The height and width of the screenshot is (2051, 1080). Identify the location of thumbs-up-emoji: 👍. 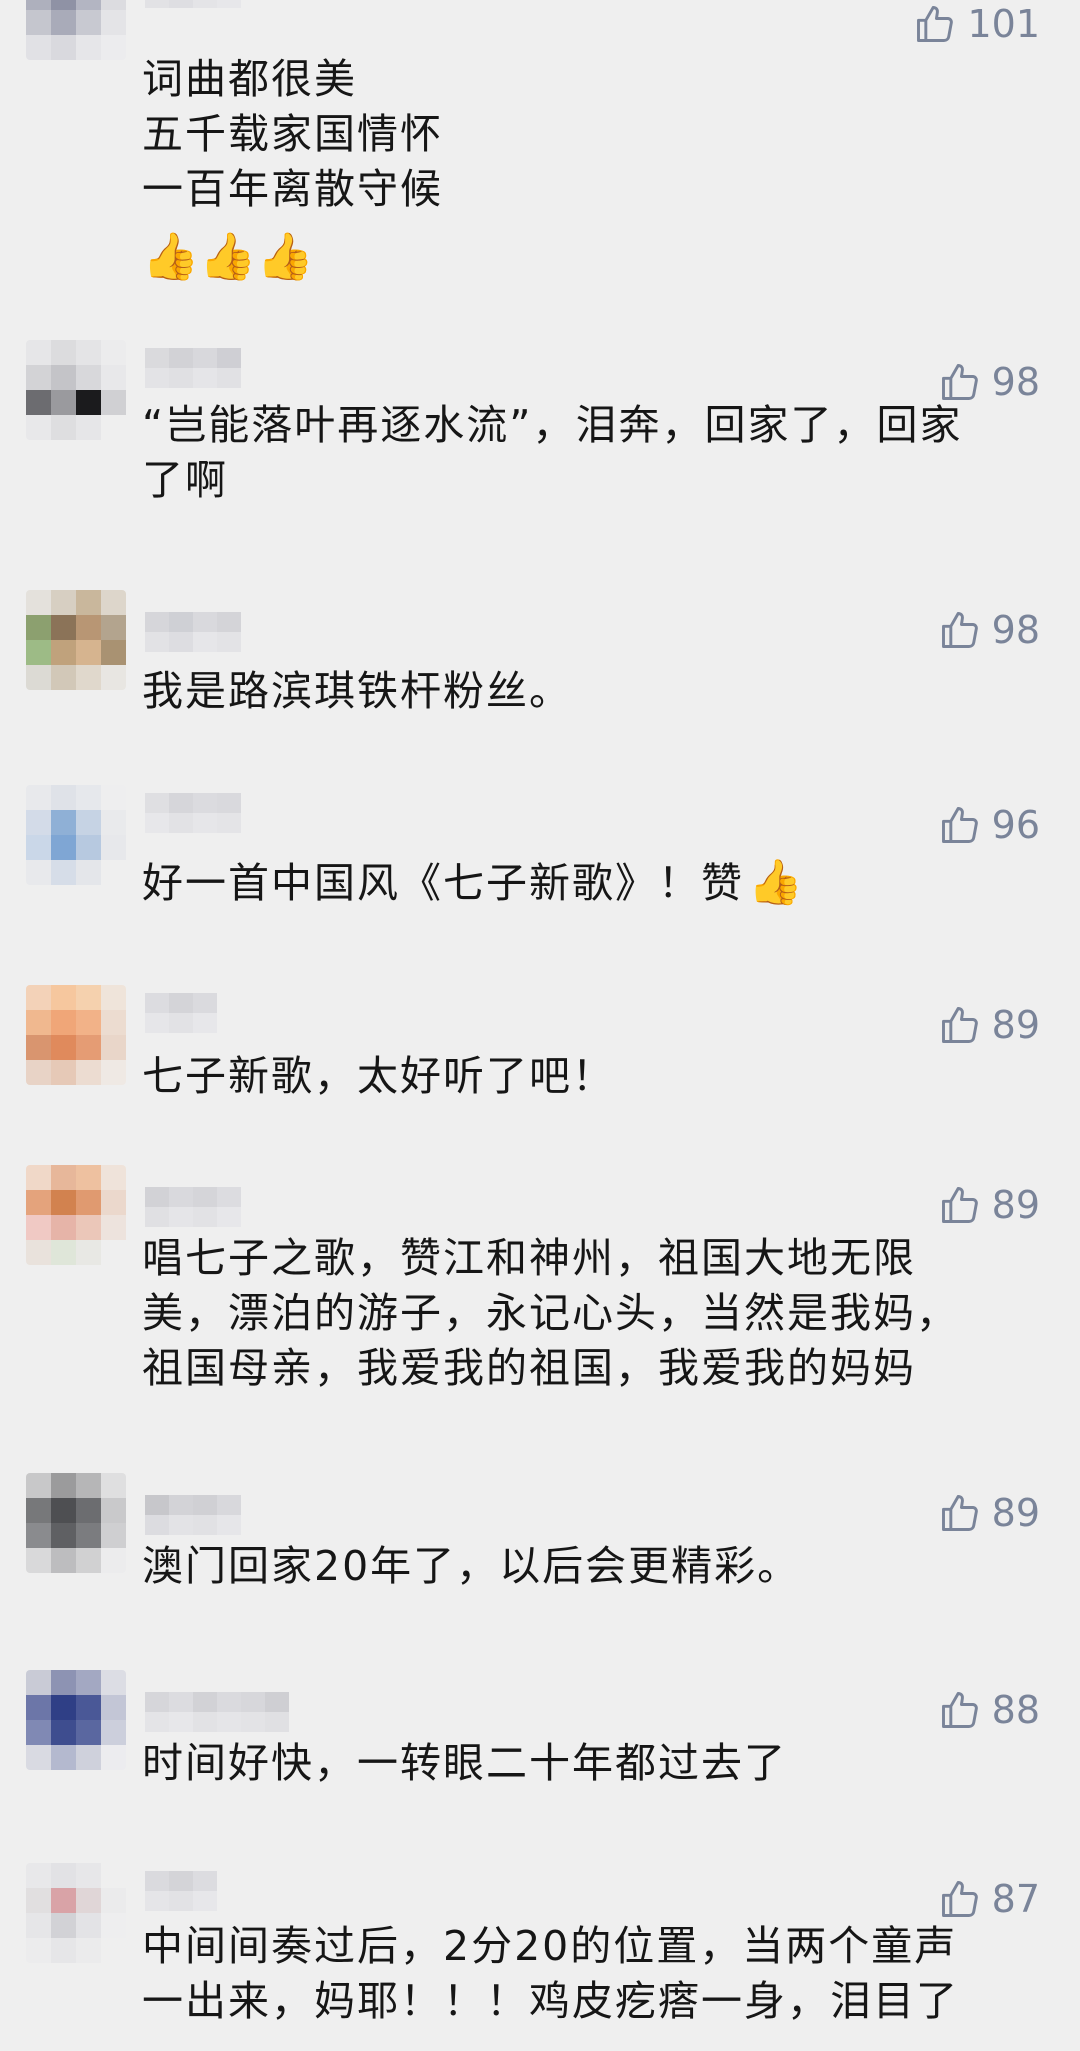
(776, 882).